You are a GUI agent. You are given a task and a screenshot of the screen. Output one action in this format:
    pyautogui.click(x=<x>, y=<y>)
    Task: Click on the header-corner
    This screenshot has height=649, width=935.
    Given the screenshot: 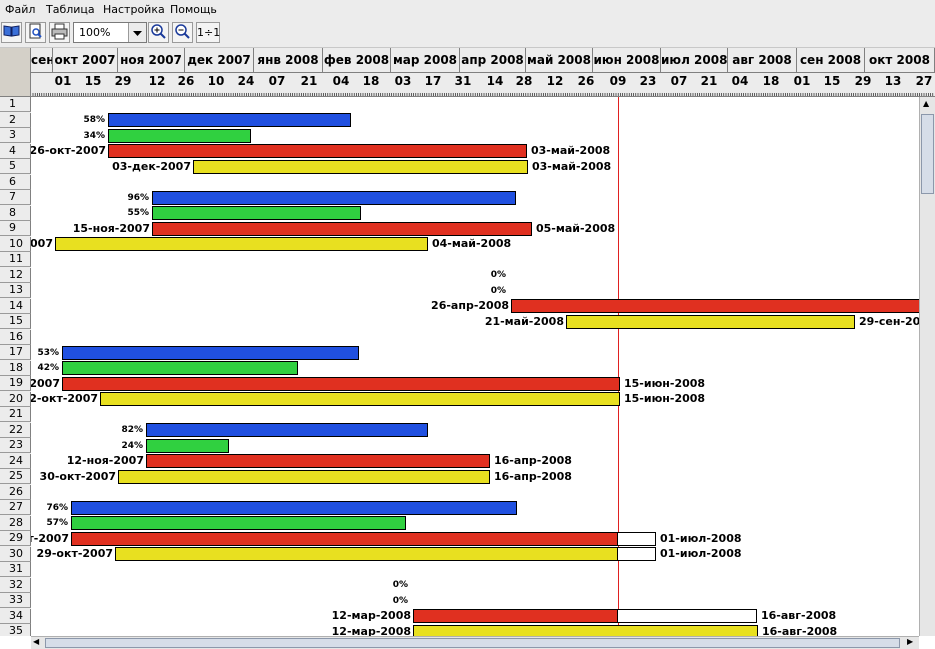 What is the action you would take?
    pyautogui.click(x=15, y=72)
    